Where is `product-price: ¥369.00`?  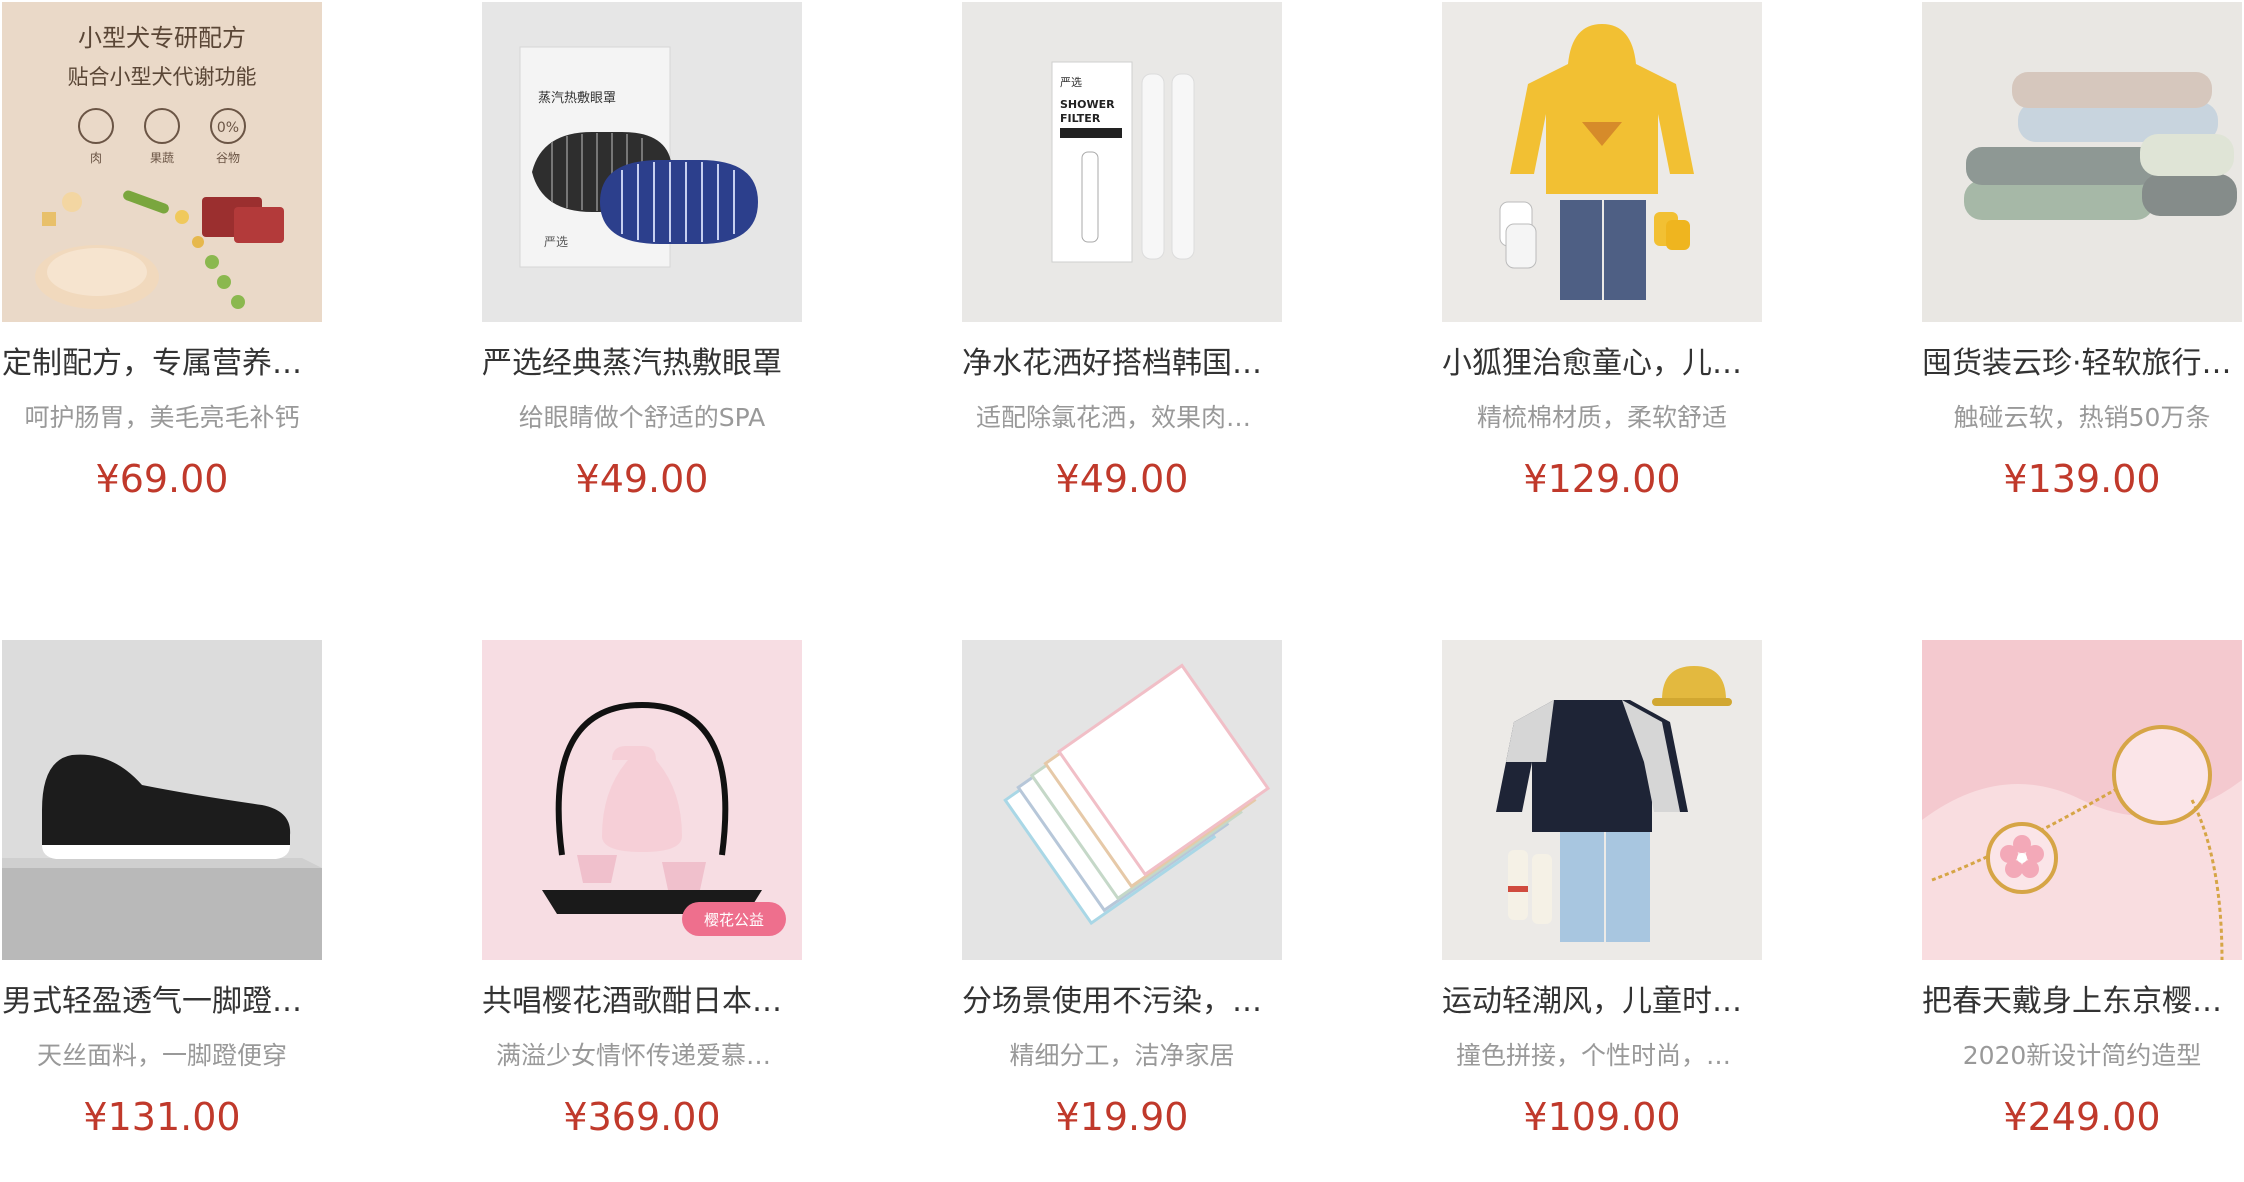
product-price: ¥369.00 is located at coordinates (642, 1117).